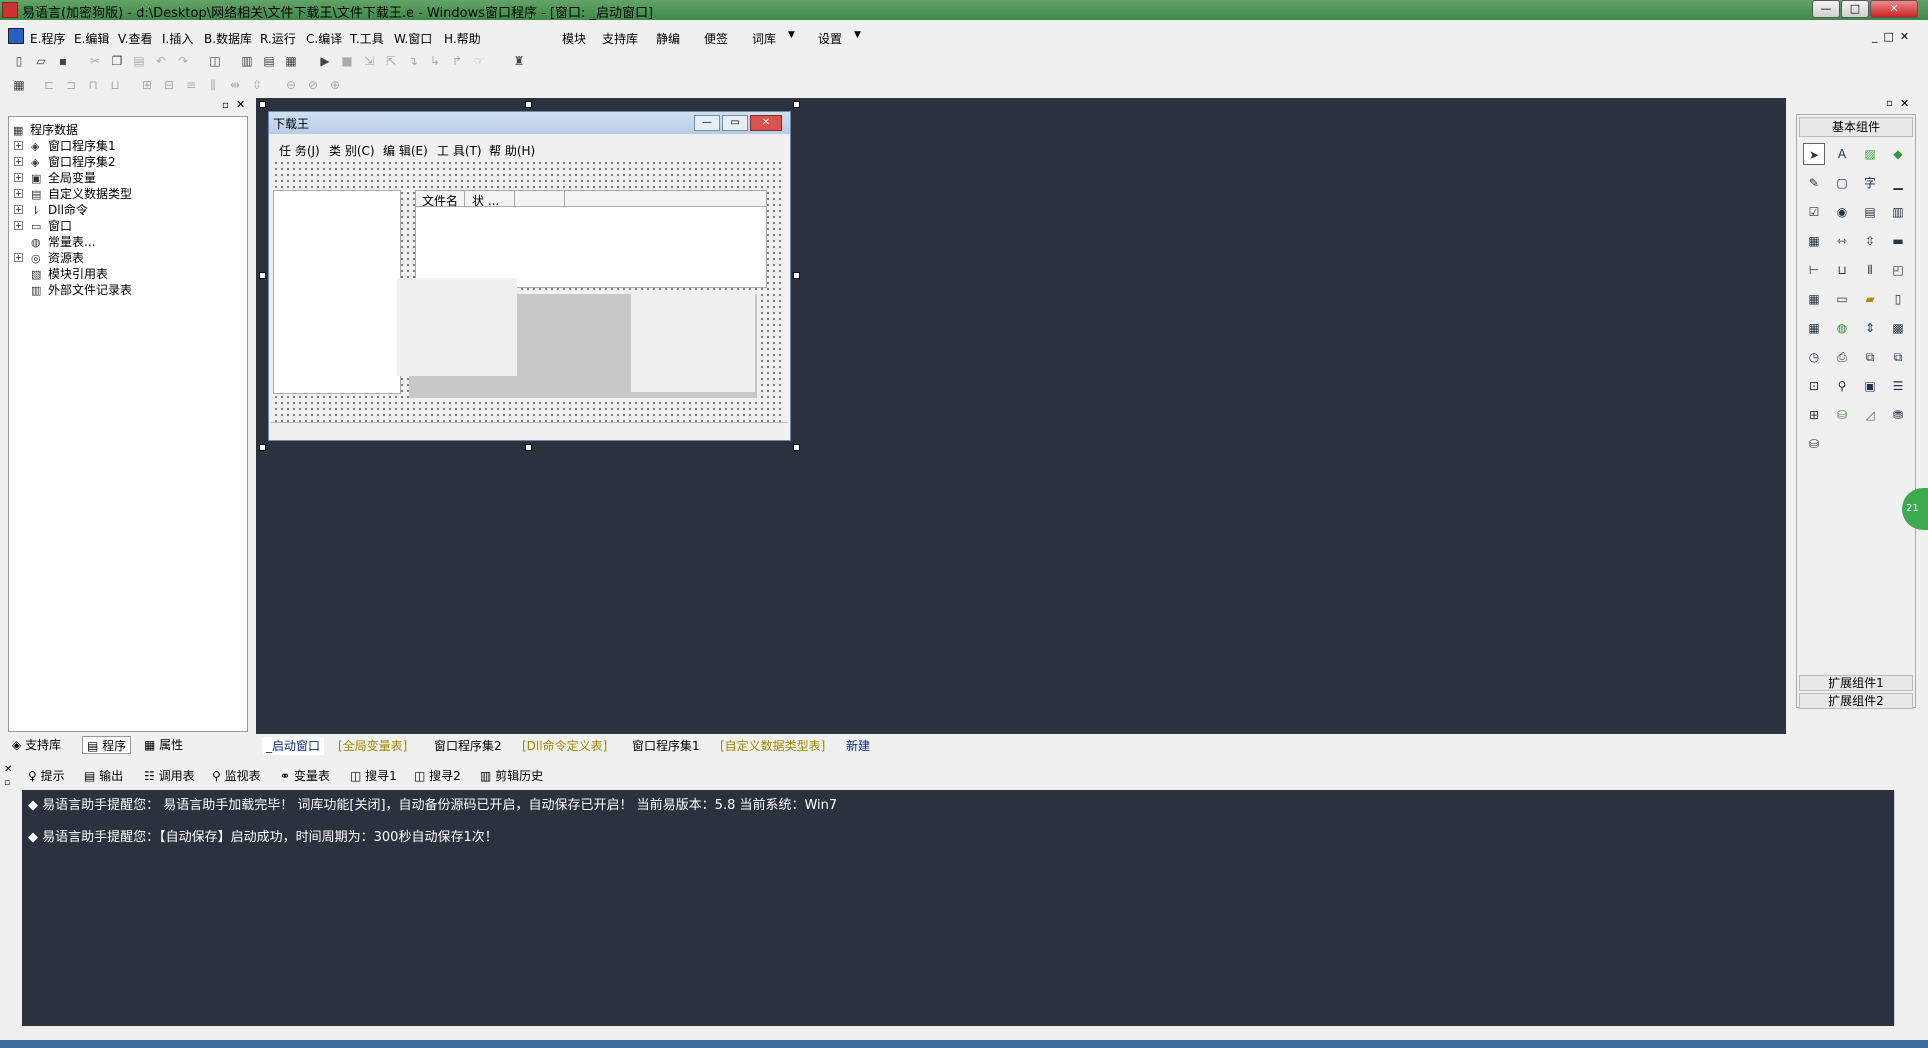  What do you see at coordinates (139, 61) in the screenshot?
I see `paste-icon: ▤` at bounding box center [139, 61].